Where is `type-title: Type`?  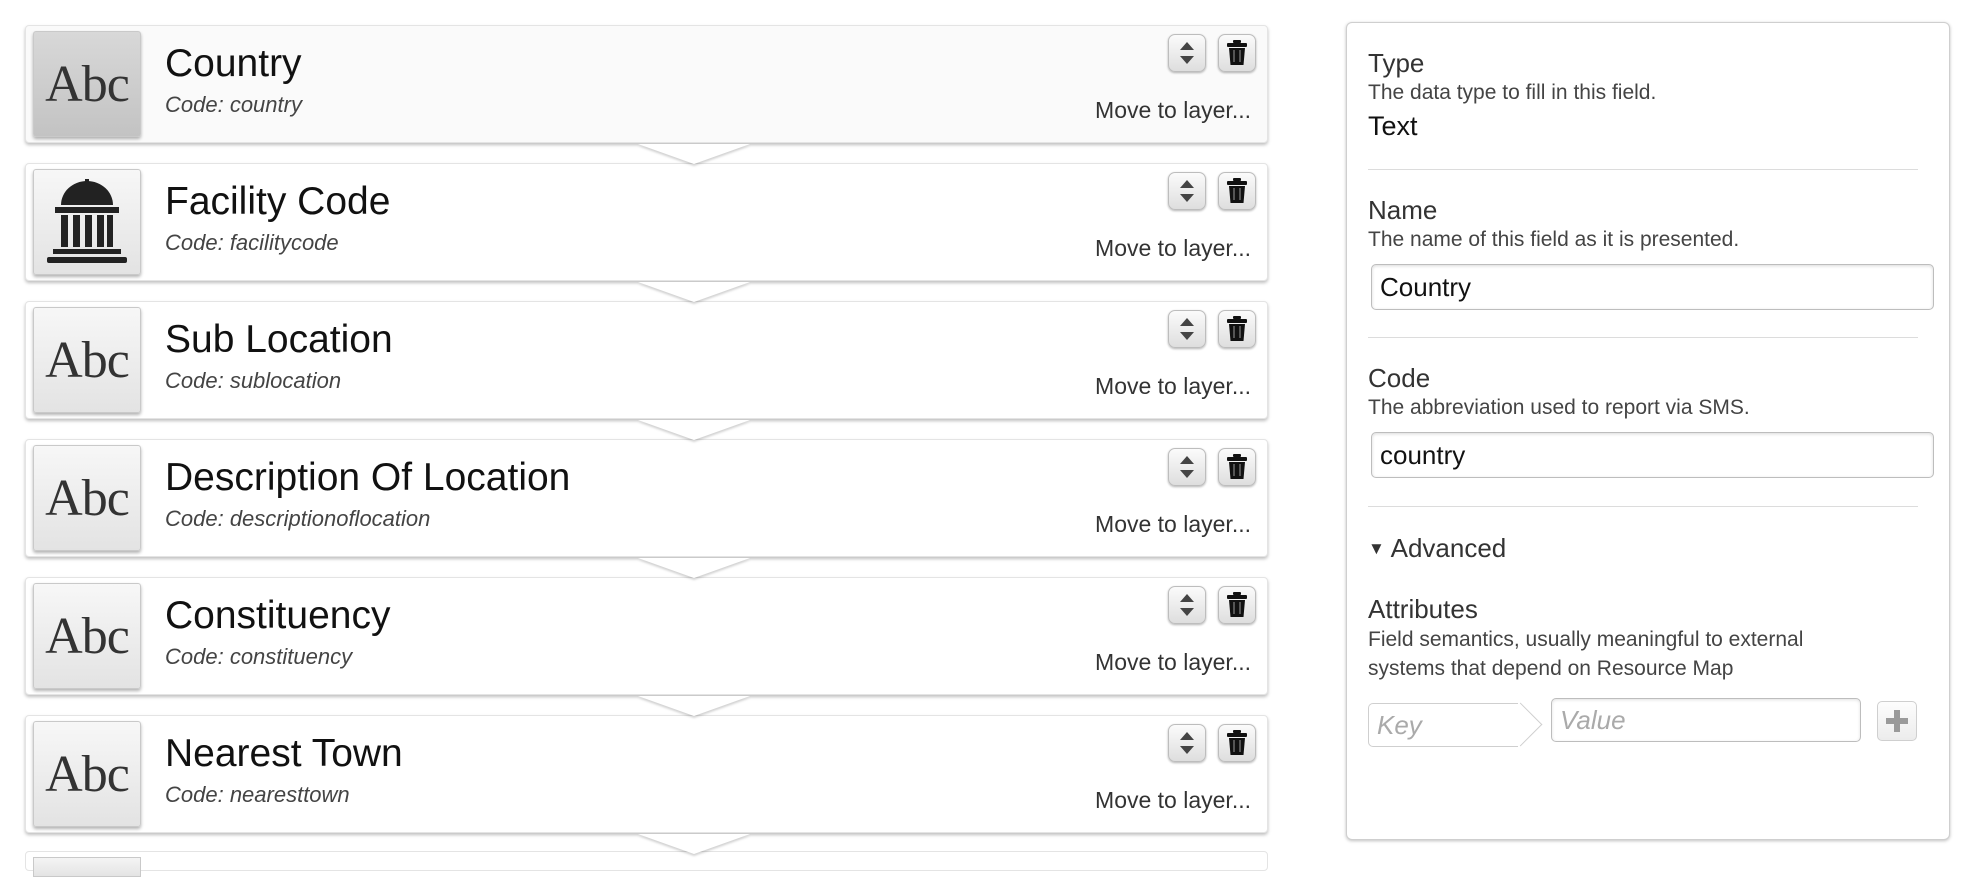 type-title: Type is located at coordinates (1396, 63).